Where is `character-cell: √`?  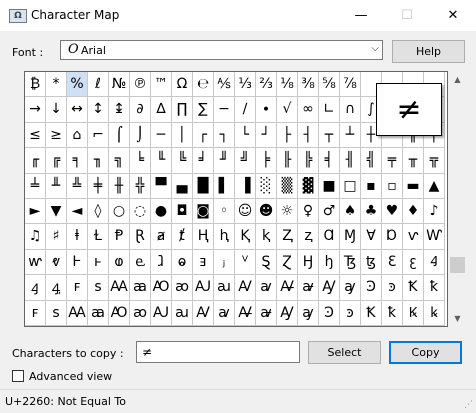
character-cell: √ is located at coordinates (287, 110).